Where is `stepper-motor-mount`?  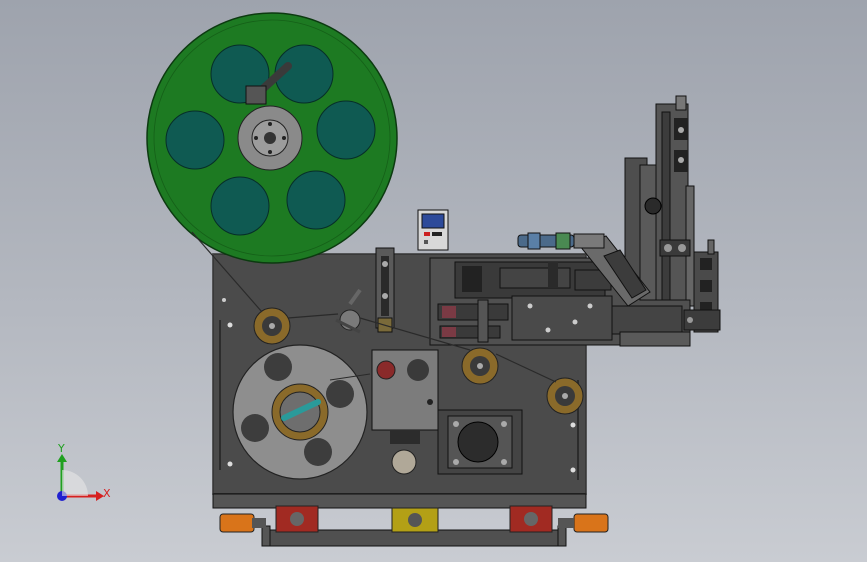 stepper-motor-mount is located at coordinates (480, 442).